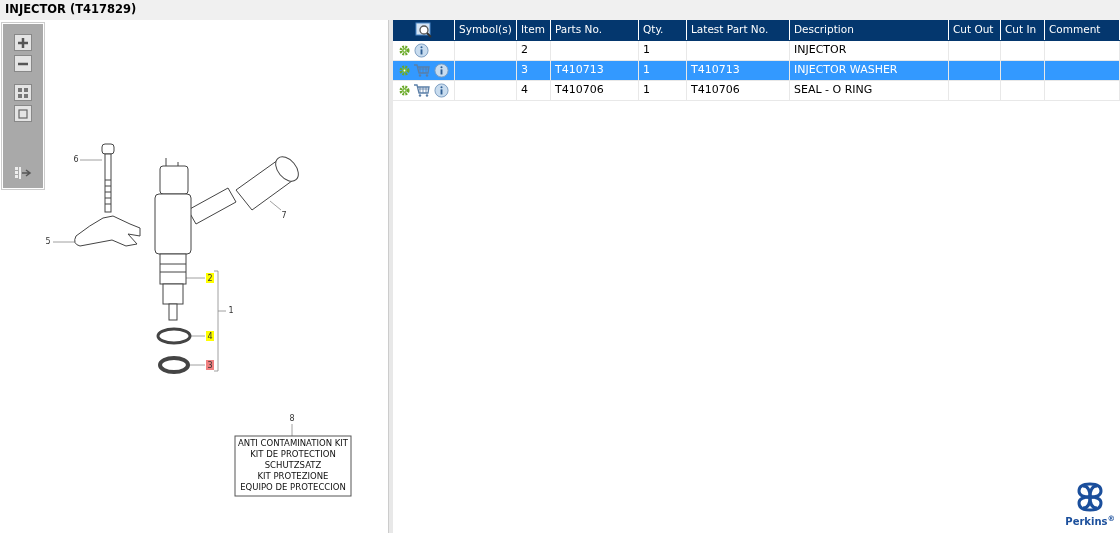 This screenshot has width=1120, height=533. I want to click on table-cell: SEAL - O RING, so click(833, 90).